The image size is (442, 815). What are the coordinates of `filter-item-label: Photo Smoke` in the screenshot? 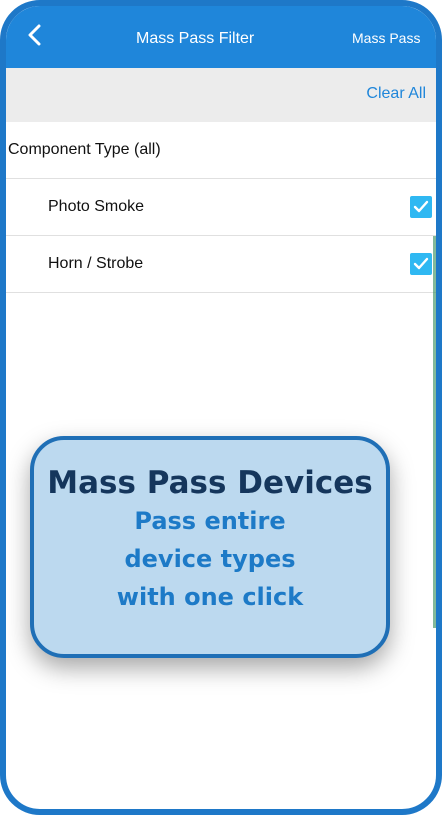 It's located at (96, 206).